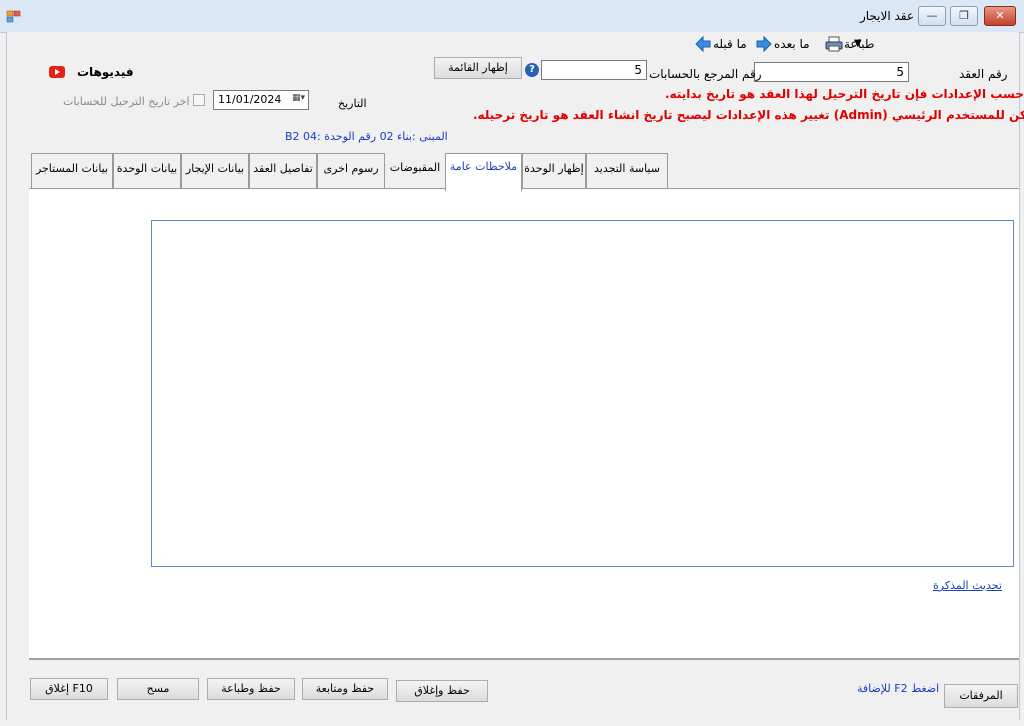  I want to click on clear-button: مسح, so click(158, 689).